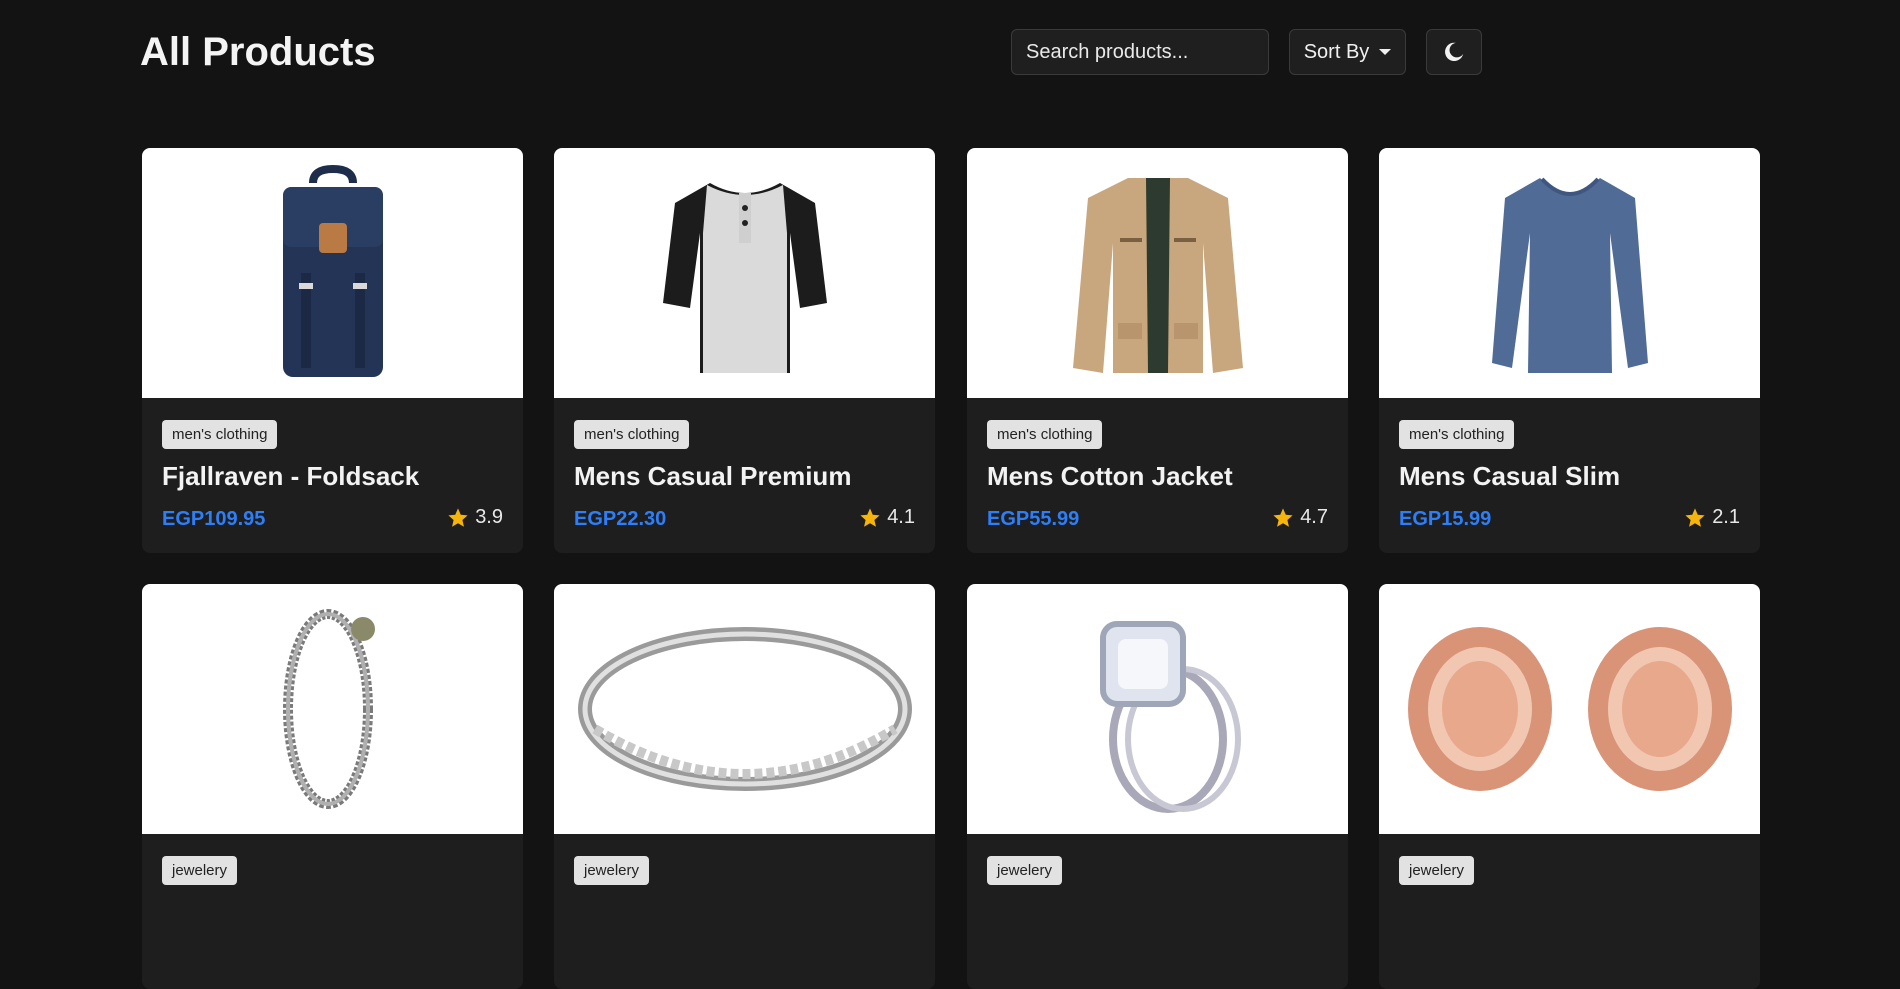 Image resolution: width=1900 pixels, height=989 pixels. I want to click on product-name: Mens Cotton Jacket, so click(1110, 476).